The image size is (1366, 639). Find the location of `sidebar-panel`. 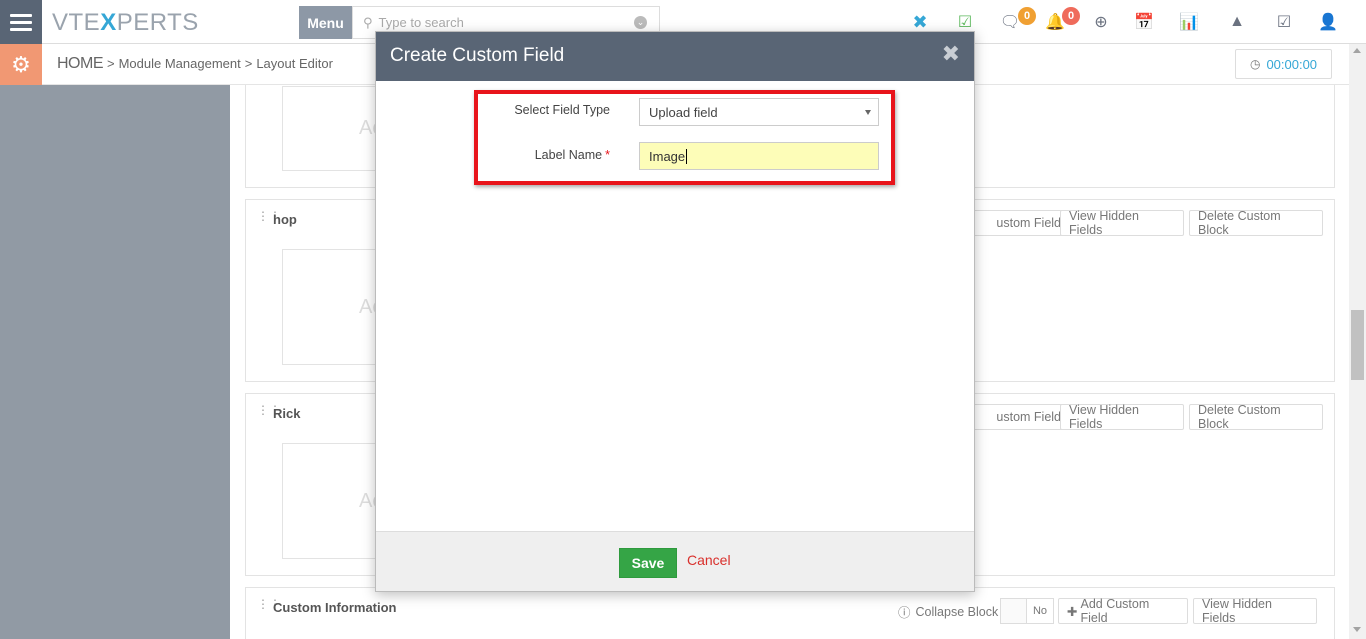

sidebar-panel is located at coordinates (115, 362).